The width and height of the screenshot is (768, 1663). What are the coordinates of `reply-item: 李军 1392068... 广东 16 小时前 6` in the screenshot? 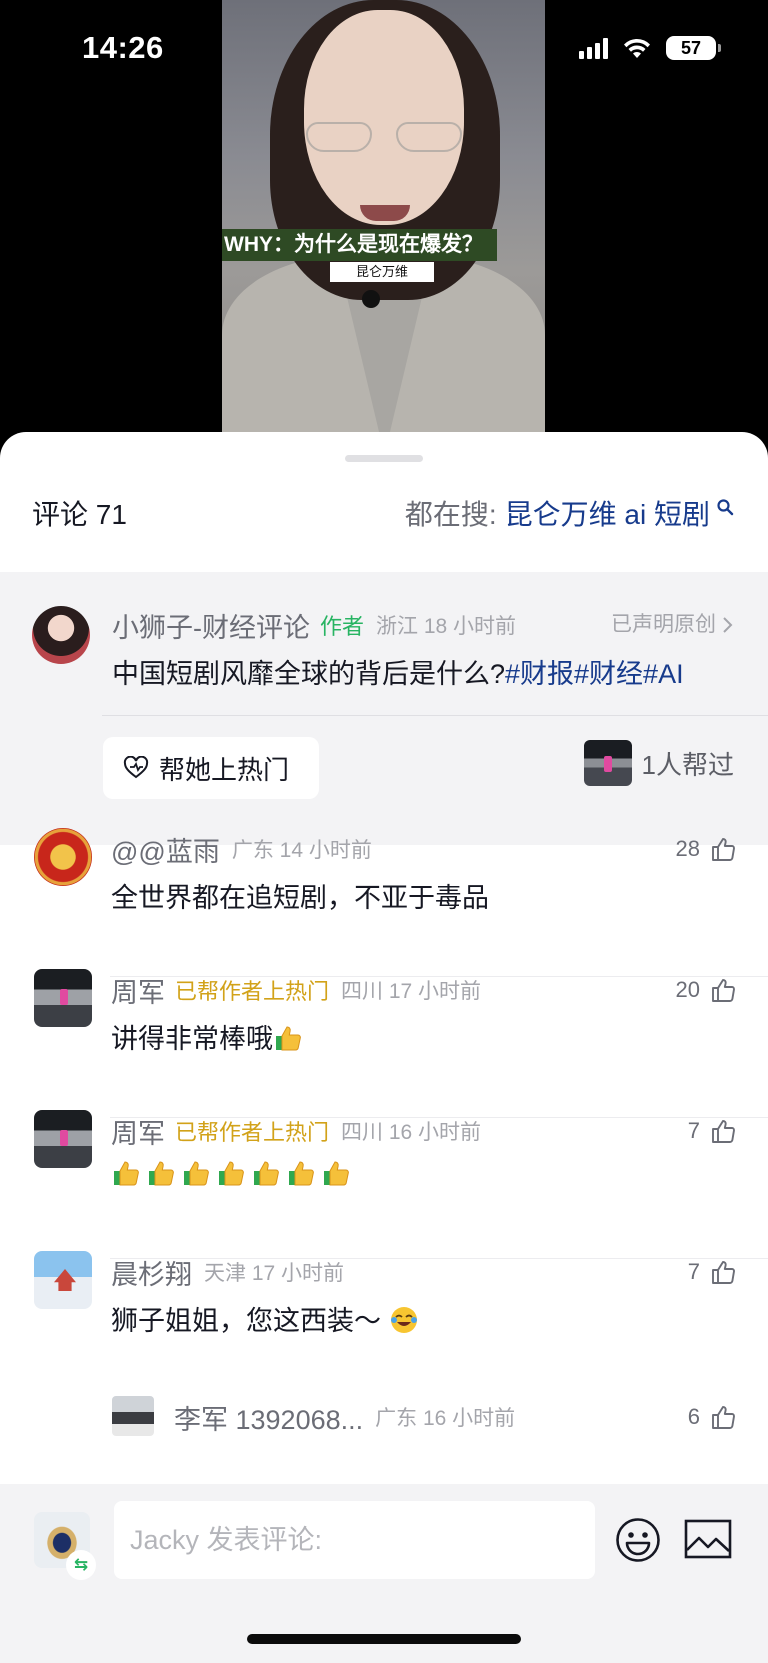 It's located at (424, 1416).